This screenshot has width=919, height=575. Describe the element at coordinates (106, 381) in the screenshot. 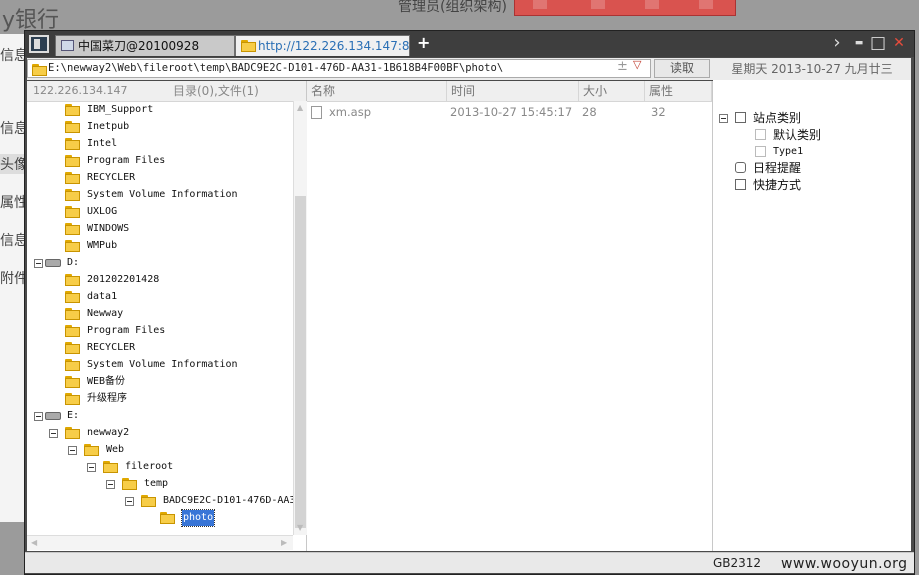

I see `tree-label: WEB备份` at that location.